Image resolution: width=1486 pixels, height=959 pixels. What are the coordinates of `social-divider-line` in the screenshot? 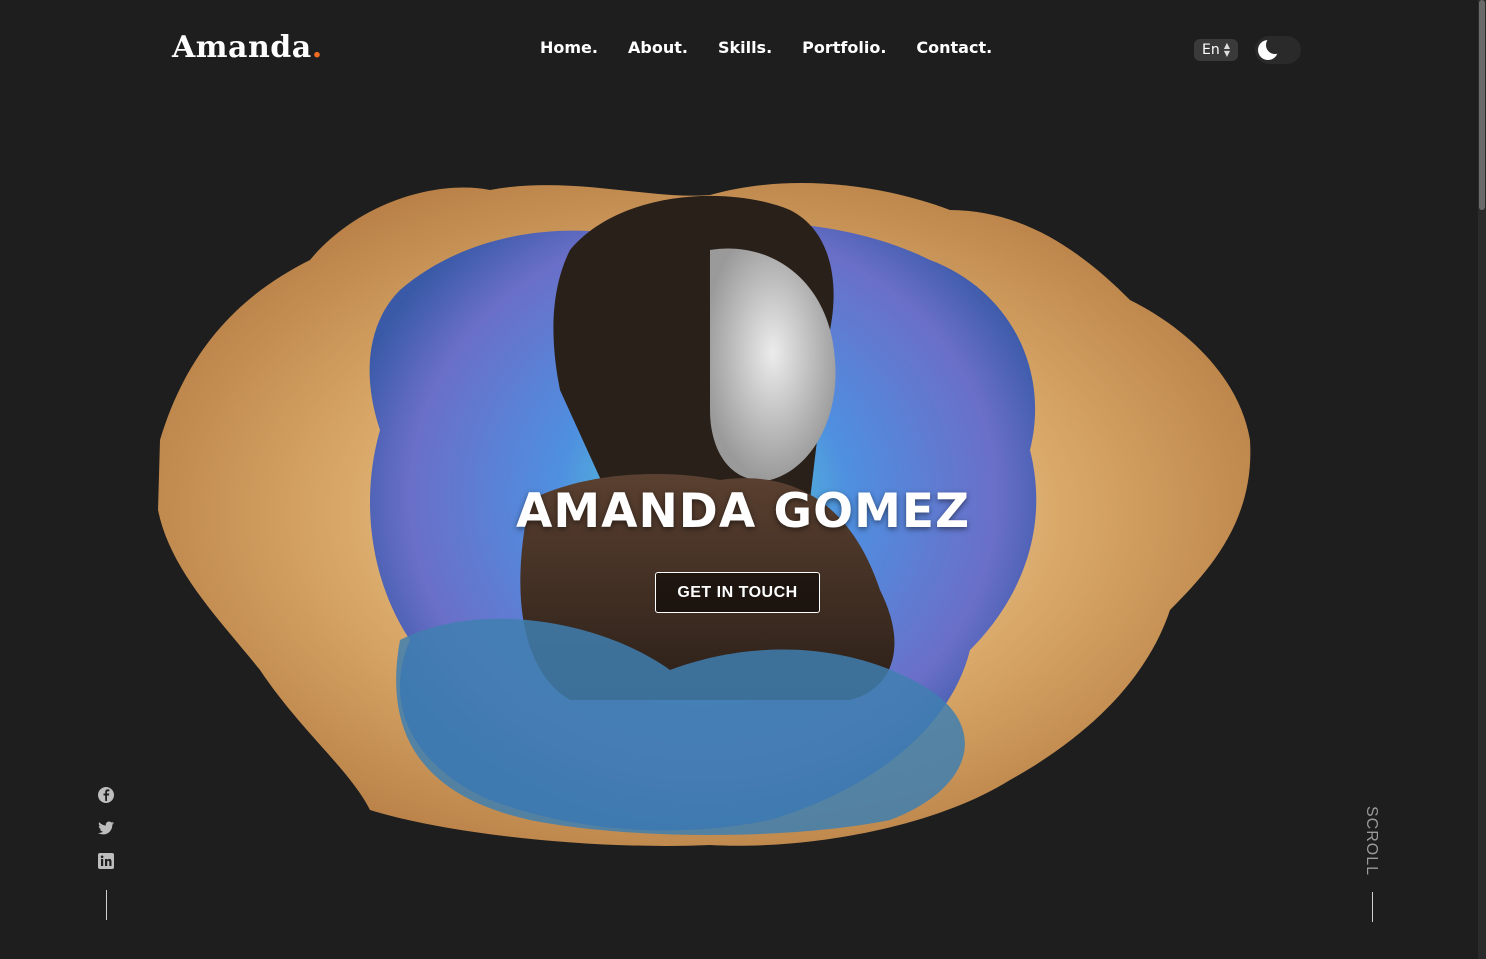 It's located at (106, 905).